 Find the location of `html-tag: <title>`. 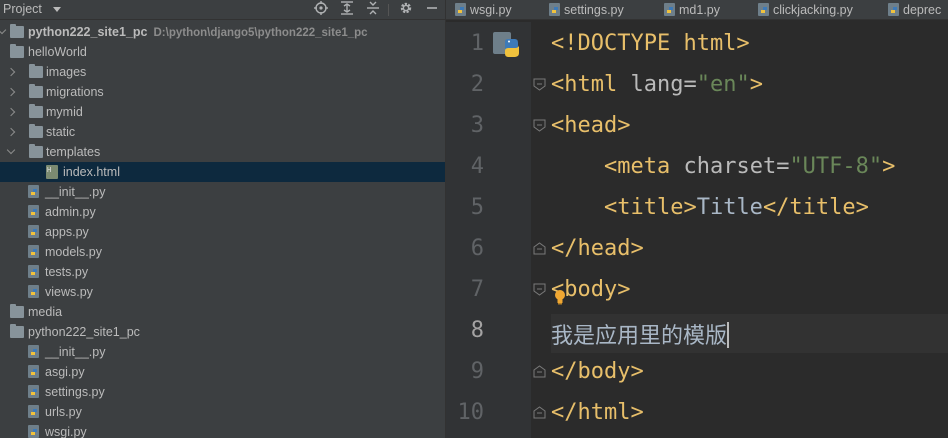

html-tag: <title> is located at coordinates (650, 207).